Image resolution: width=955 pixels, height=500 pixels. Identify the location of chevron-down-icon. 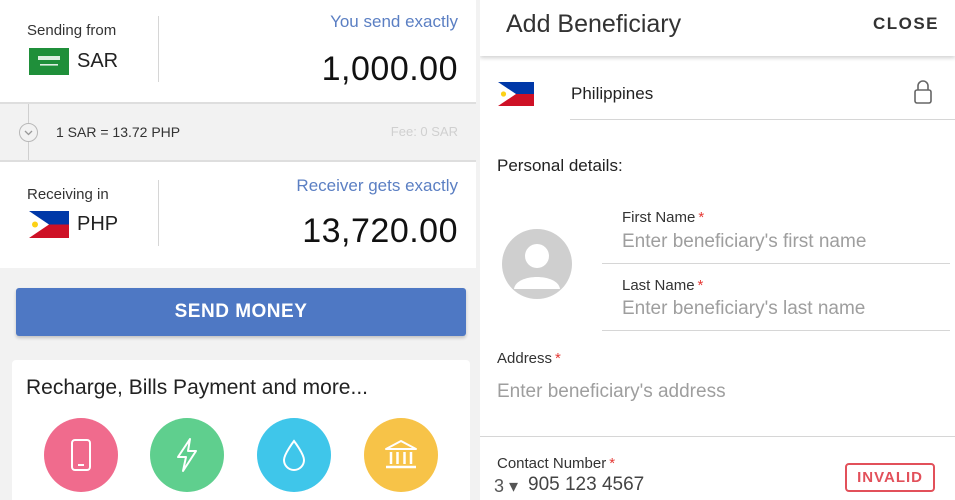
(28, 132).